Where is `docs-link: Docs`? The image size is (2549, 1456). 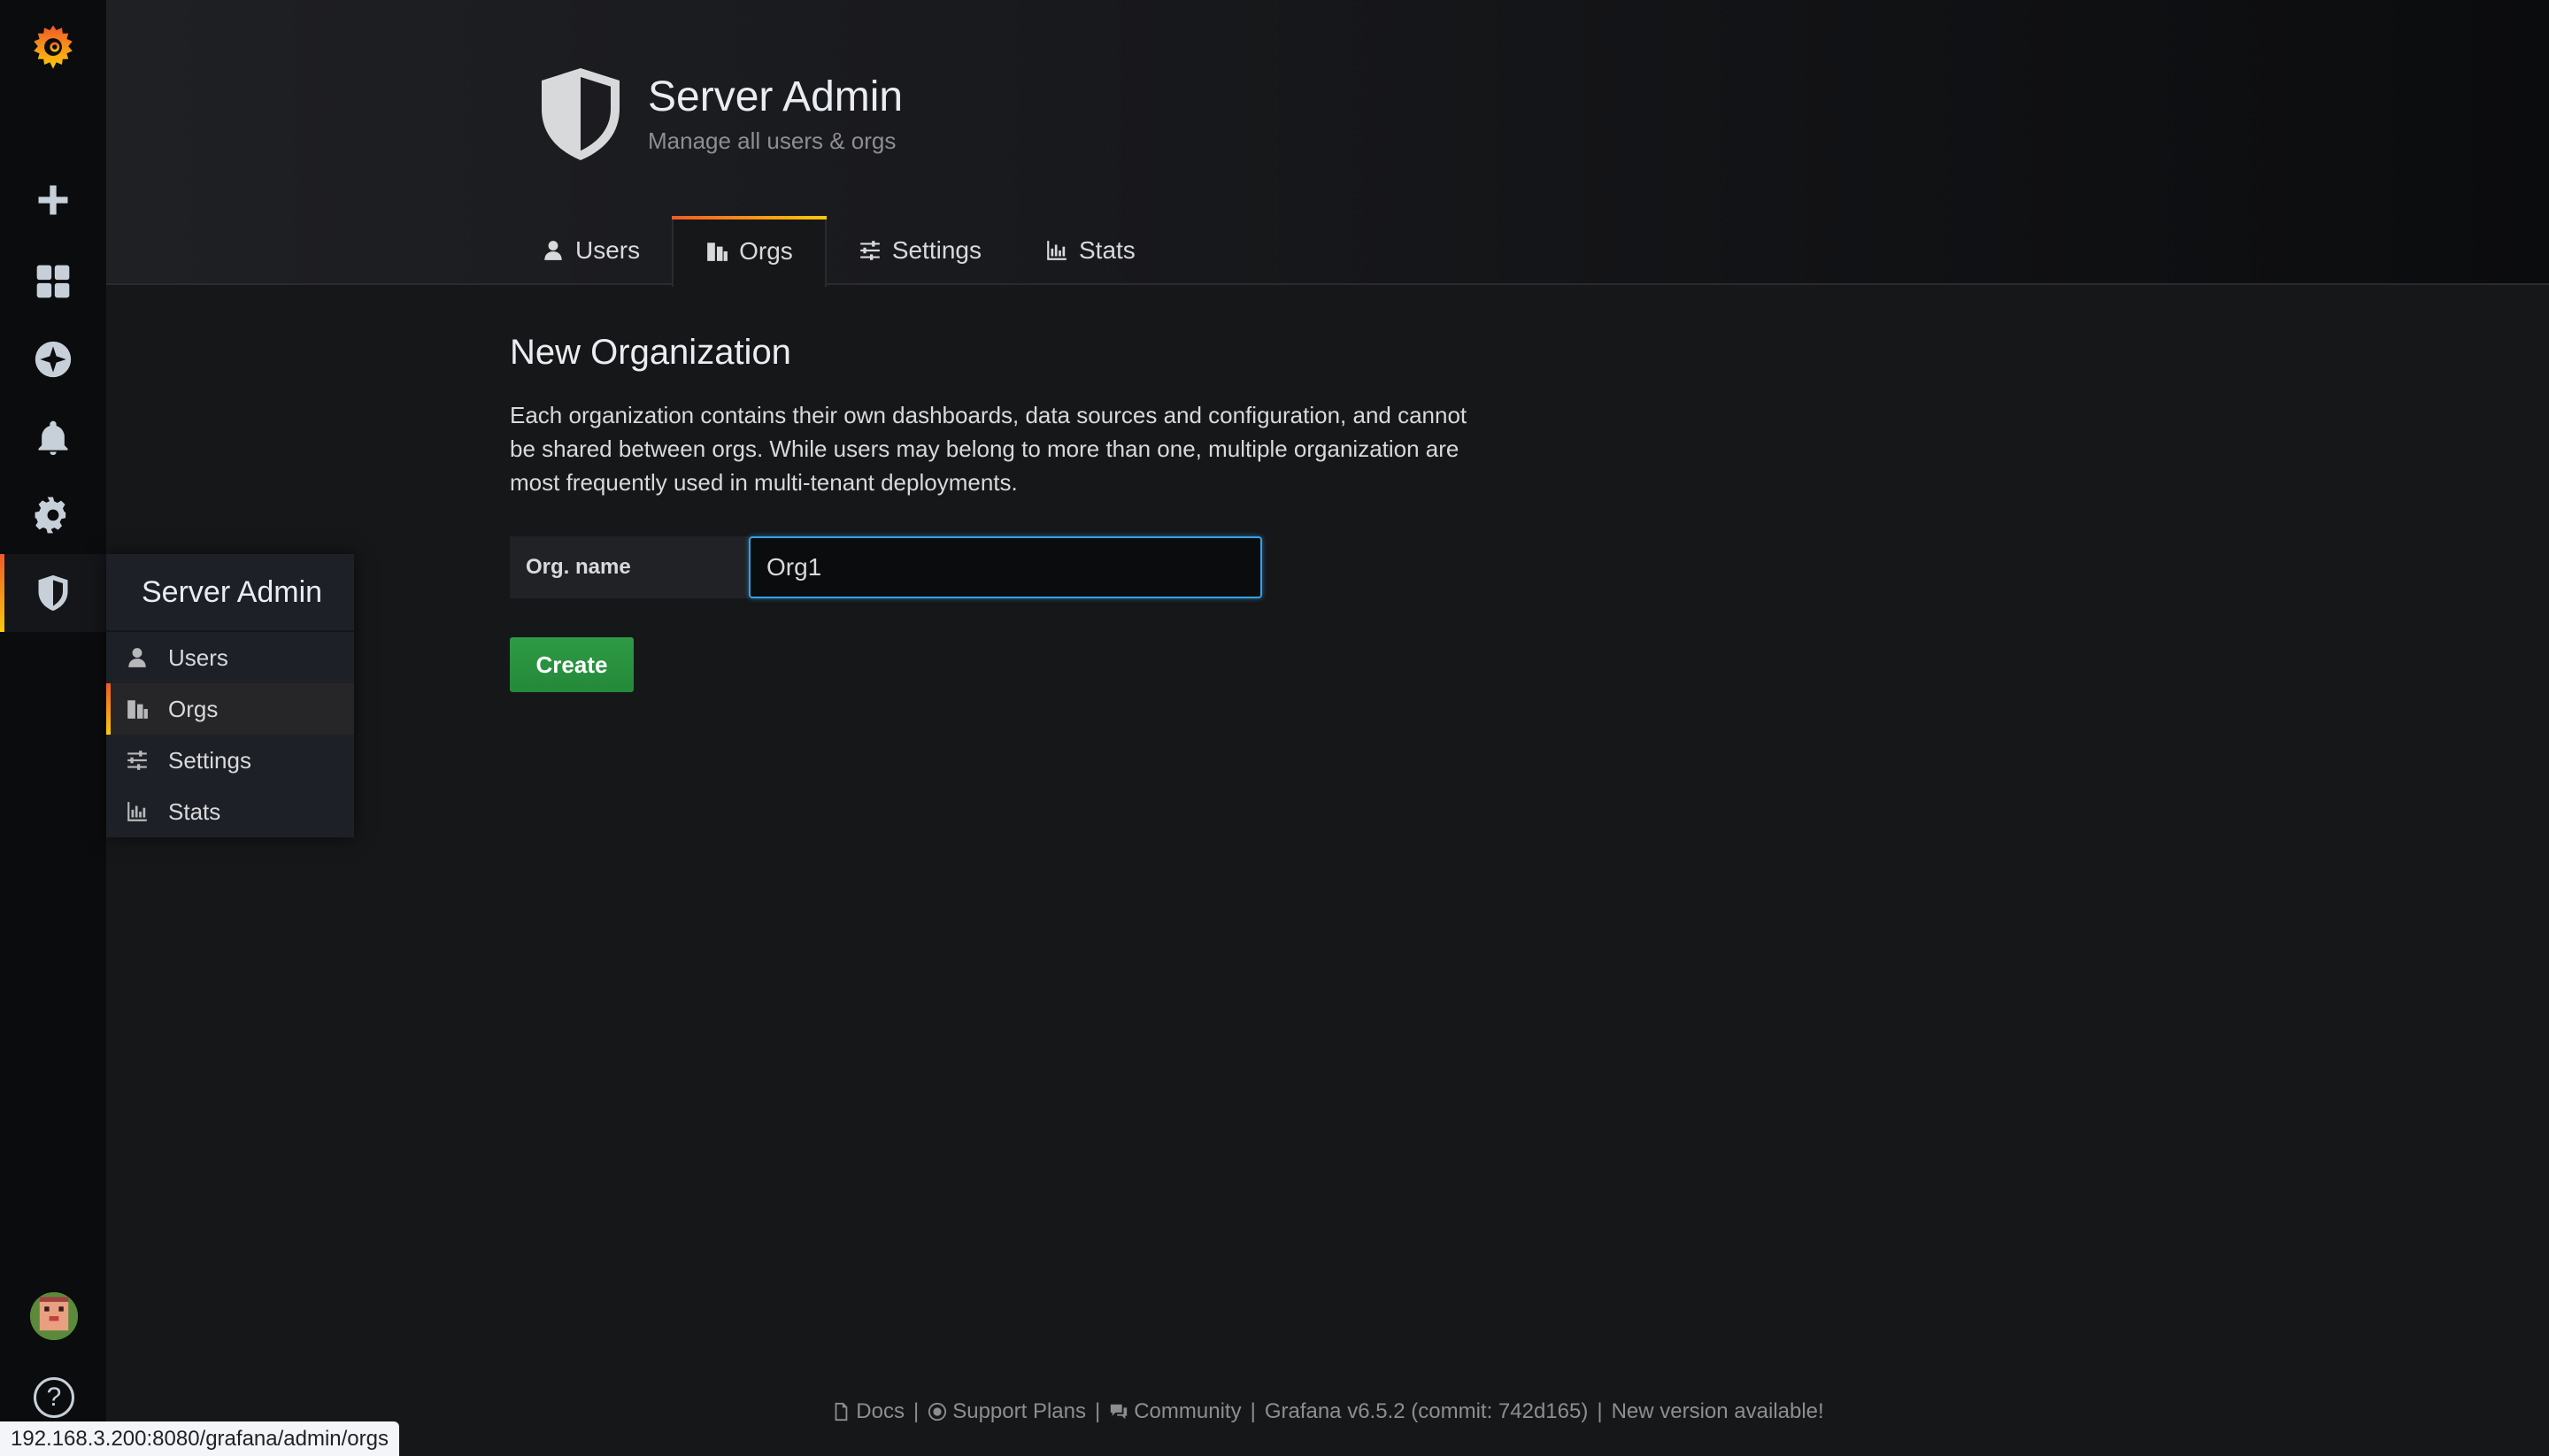
docs-link: Docs is located at coordinates (868, 1411).